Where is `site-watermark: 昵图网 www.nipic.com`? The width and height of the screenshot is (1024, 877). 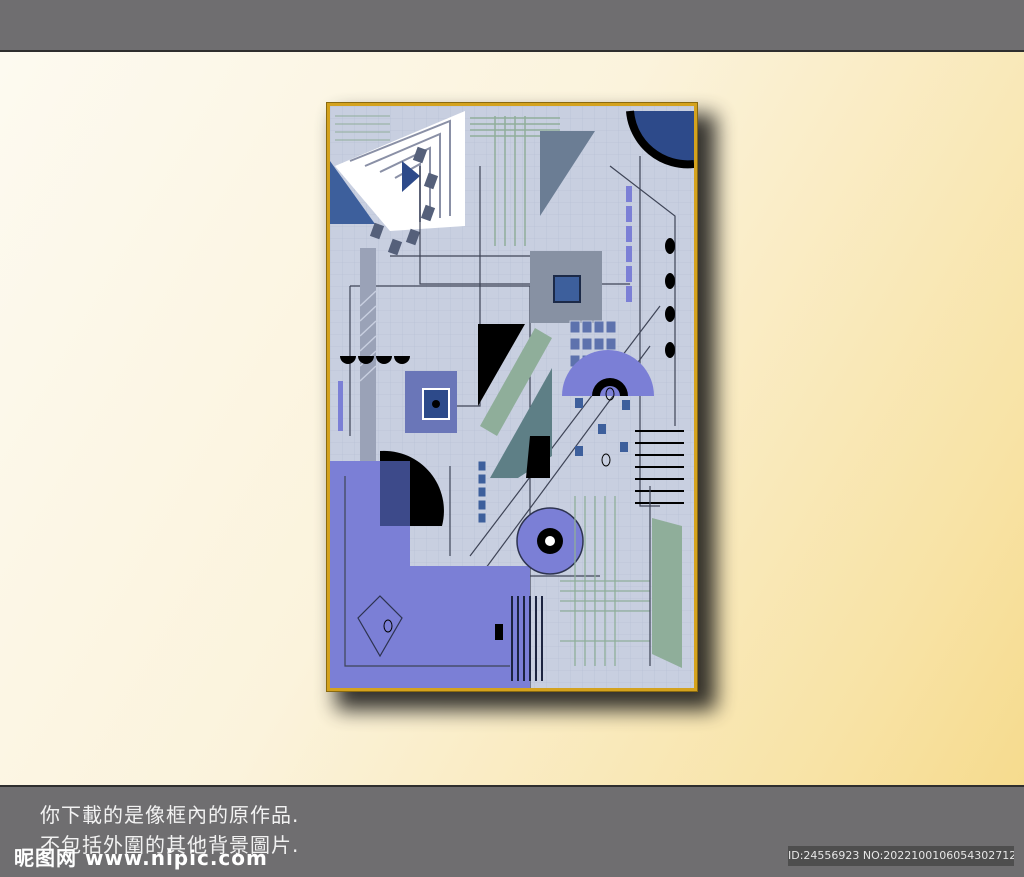
site-watermark: 昵图网 www.nipic.com is located at coordinates (141, 858).